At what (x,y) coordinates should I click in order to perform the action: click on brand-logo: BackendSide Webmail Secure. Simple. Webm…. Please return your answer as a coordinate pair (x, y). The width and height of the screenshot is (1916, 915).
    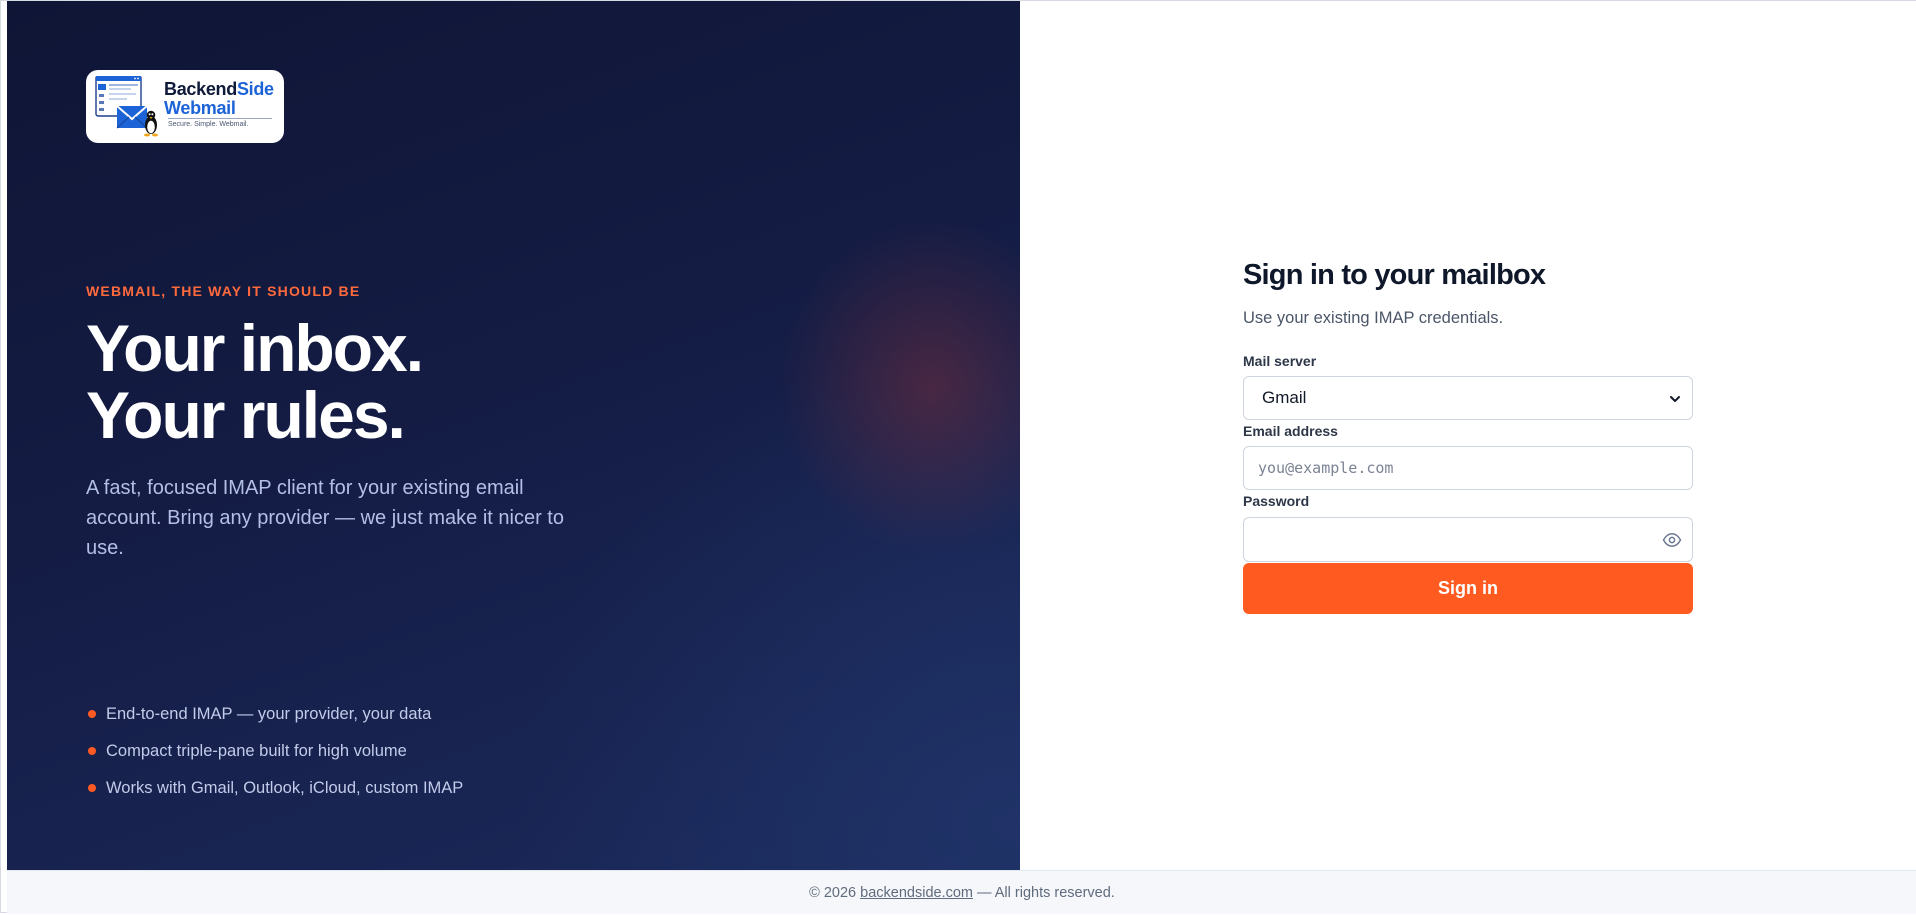
    Looking at the image, I should click on (185, 106).